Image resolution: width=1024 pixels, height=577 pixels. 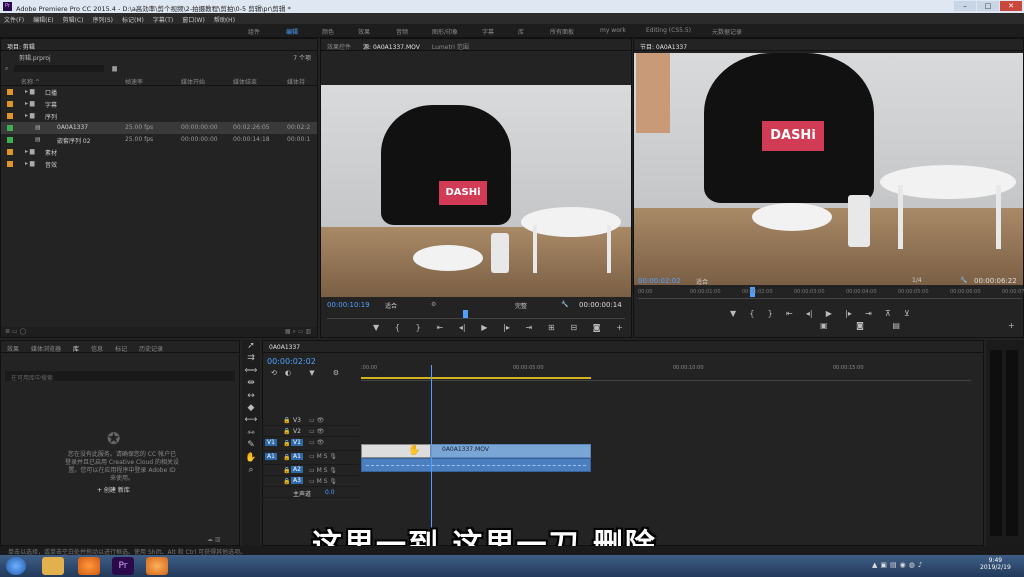 I want to click on search-icon: ⌕, so click(x=6, y=68).